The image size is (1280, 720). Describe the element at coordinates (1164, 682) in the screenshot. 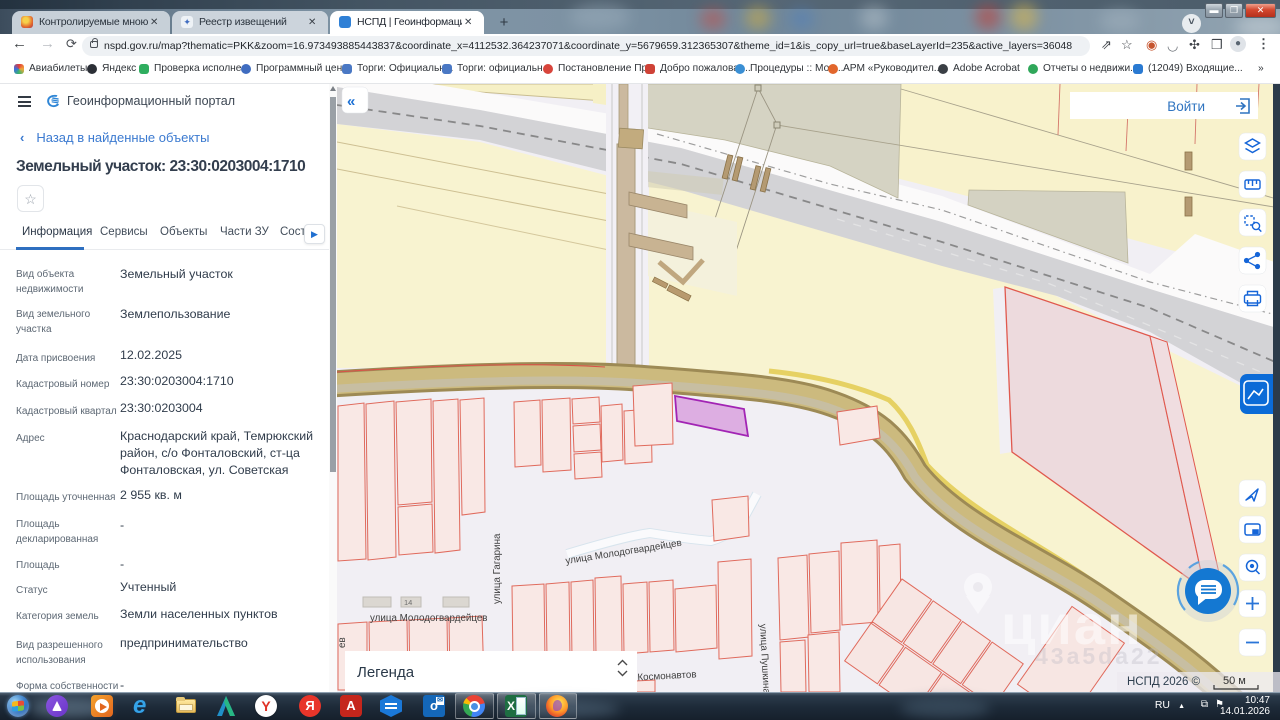

I see `svg-text: НСПД 2026 ©` at that location.